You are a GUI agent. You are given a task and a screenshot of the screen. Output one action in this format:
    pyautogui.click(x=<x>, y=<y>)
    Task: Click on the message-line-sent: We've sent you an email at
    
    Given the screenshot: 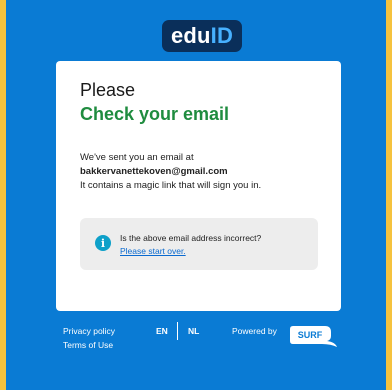 What is the action you would take?
    pyautogui.click(x=137, y=157)
    